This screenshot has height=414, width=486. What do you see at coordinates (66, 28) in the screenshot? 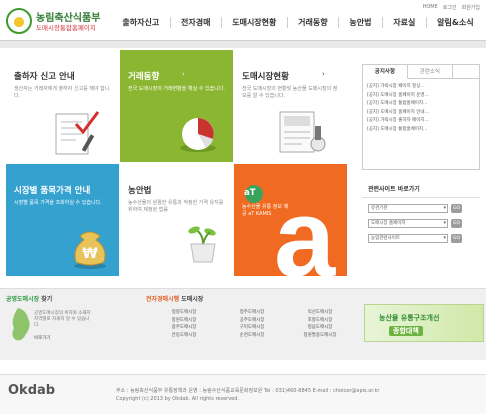
I see `site-subtitle: 도매시장통합홈페이지` at bounding box center [66, 28].